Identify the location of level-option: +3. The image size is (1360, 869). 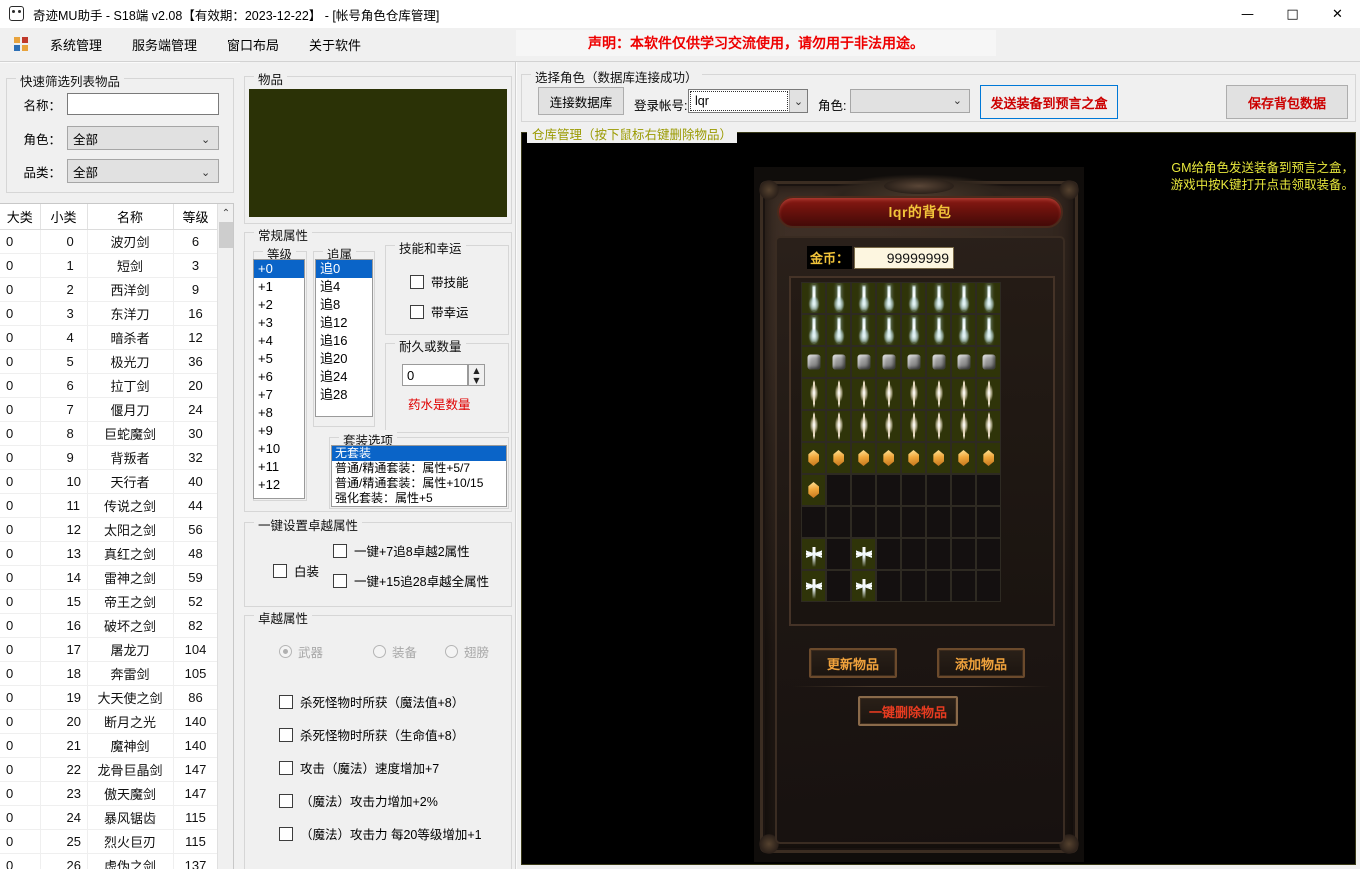
(279, 323).